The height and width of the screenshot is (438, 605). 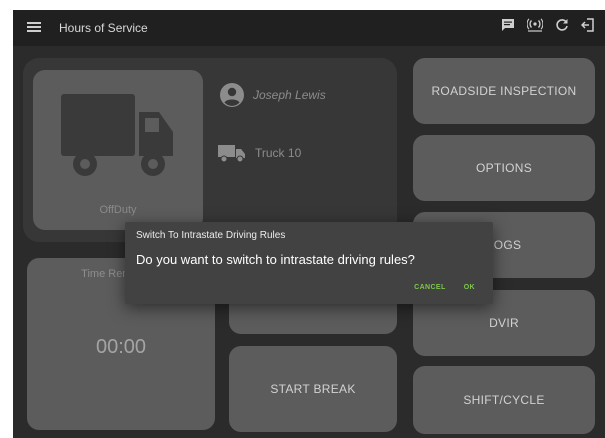 I want to click on time-remaining-value: 00:00, so click(x=121, y=347).